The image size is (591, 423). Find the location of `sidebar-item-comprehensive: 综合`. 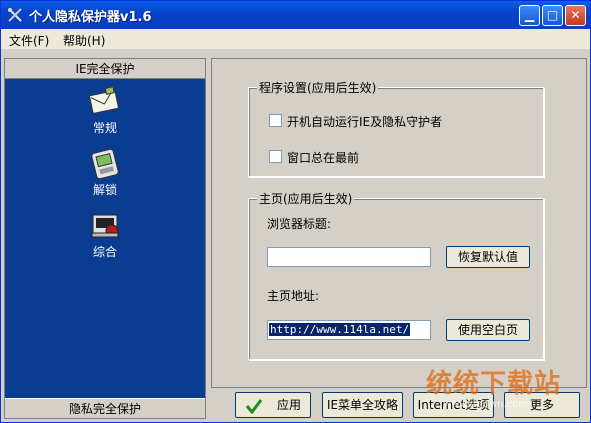

sidebar-item-comprehensive: 综合 is located at coordinates (105, 235).